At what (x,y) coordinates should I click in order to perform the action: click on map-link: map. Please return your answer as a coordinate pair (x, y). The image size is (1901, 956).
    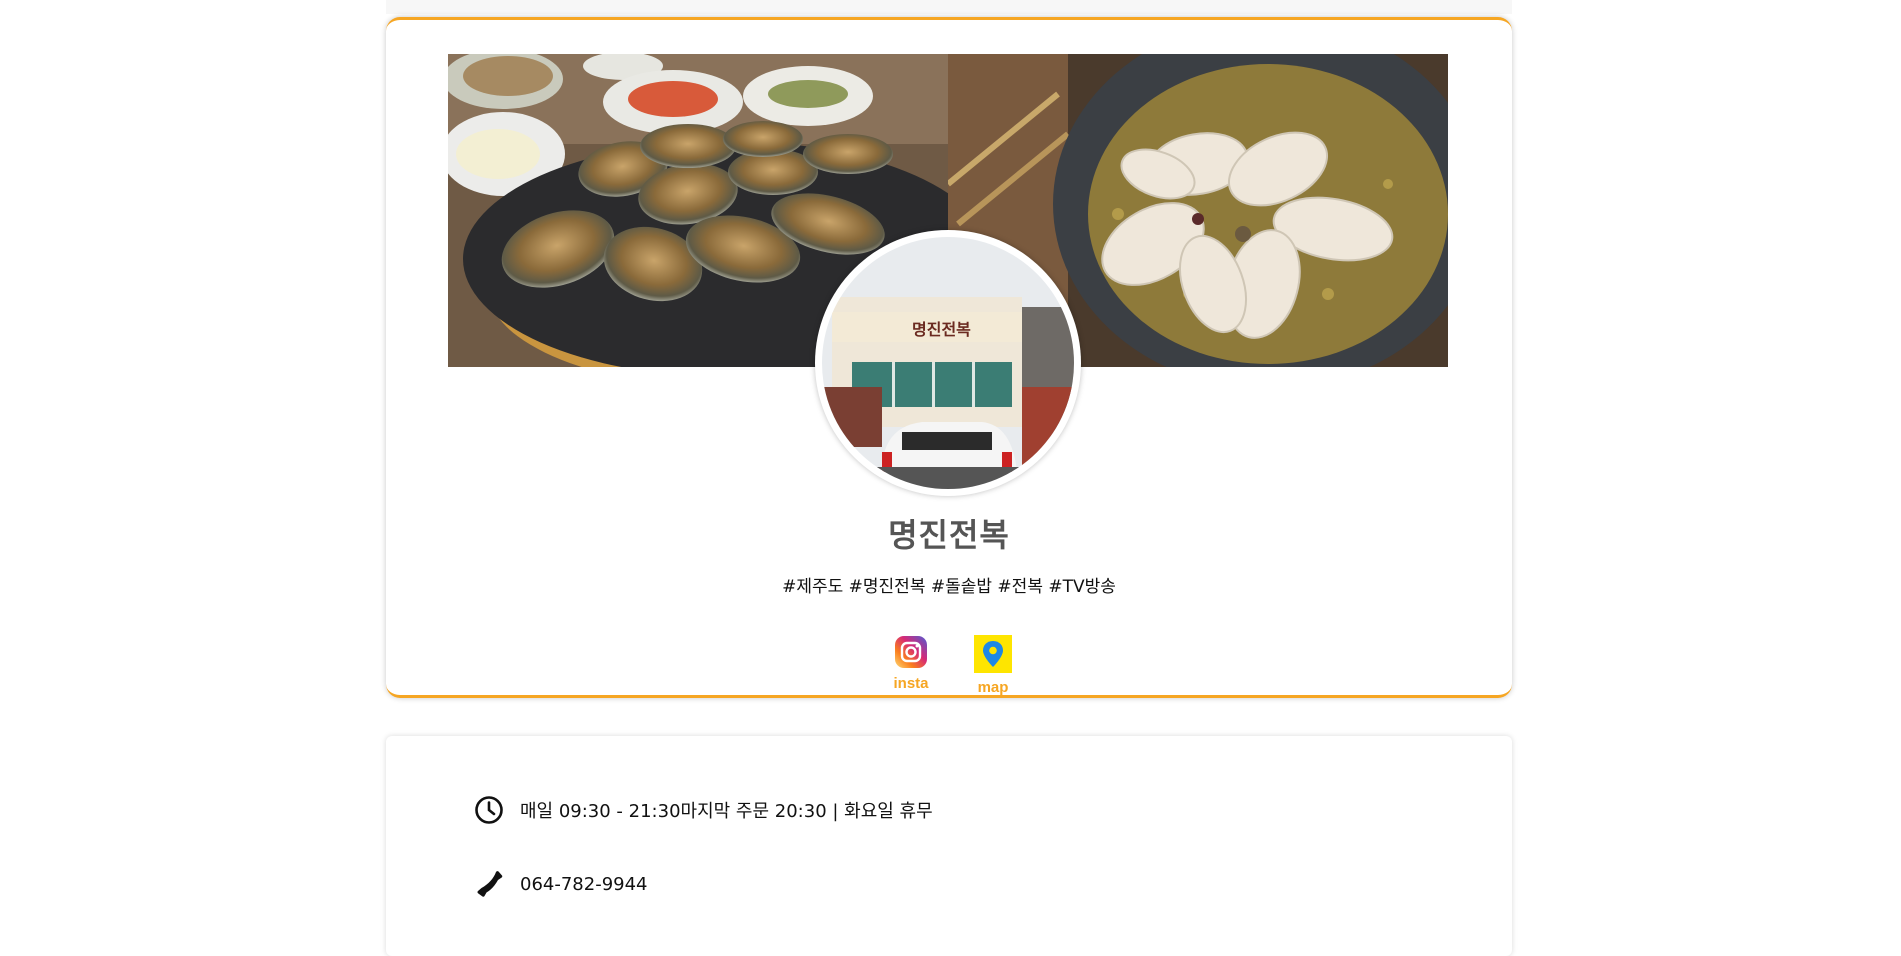
    Looking at the image, I should click on (993, 665).